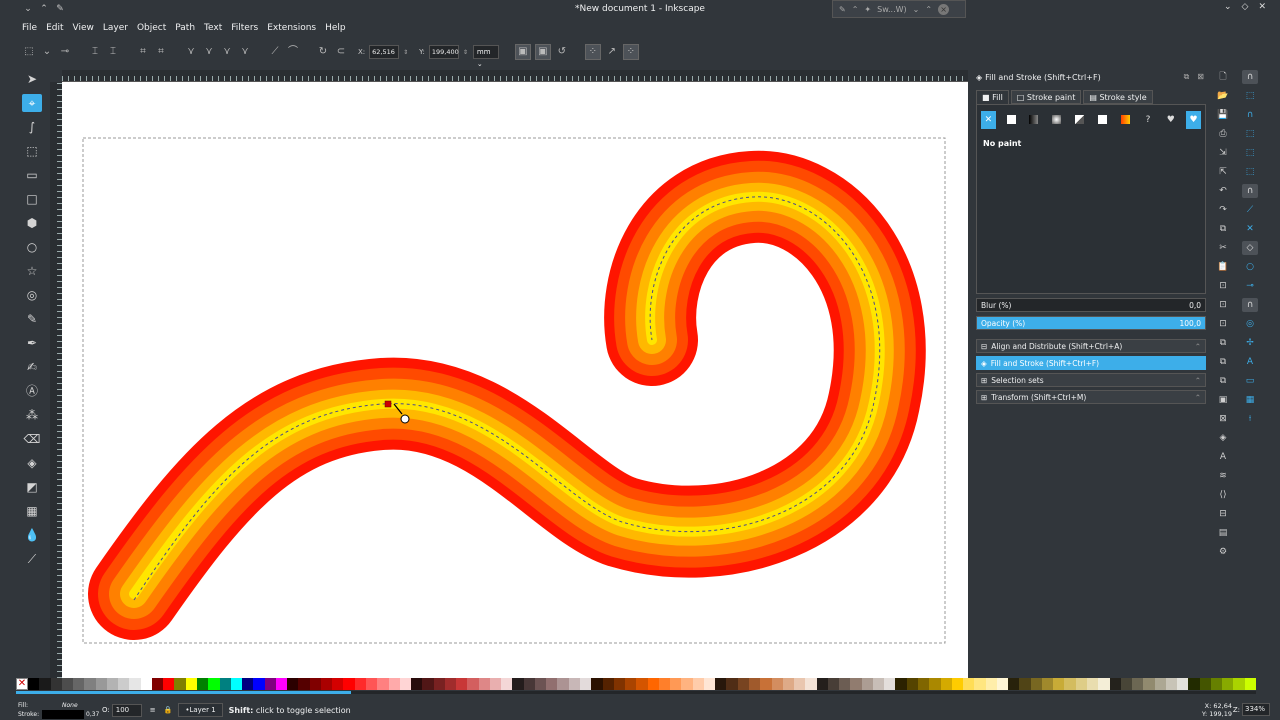  I want to click on align-distribute-icon: ⊟, so click(1223, 514).